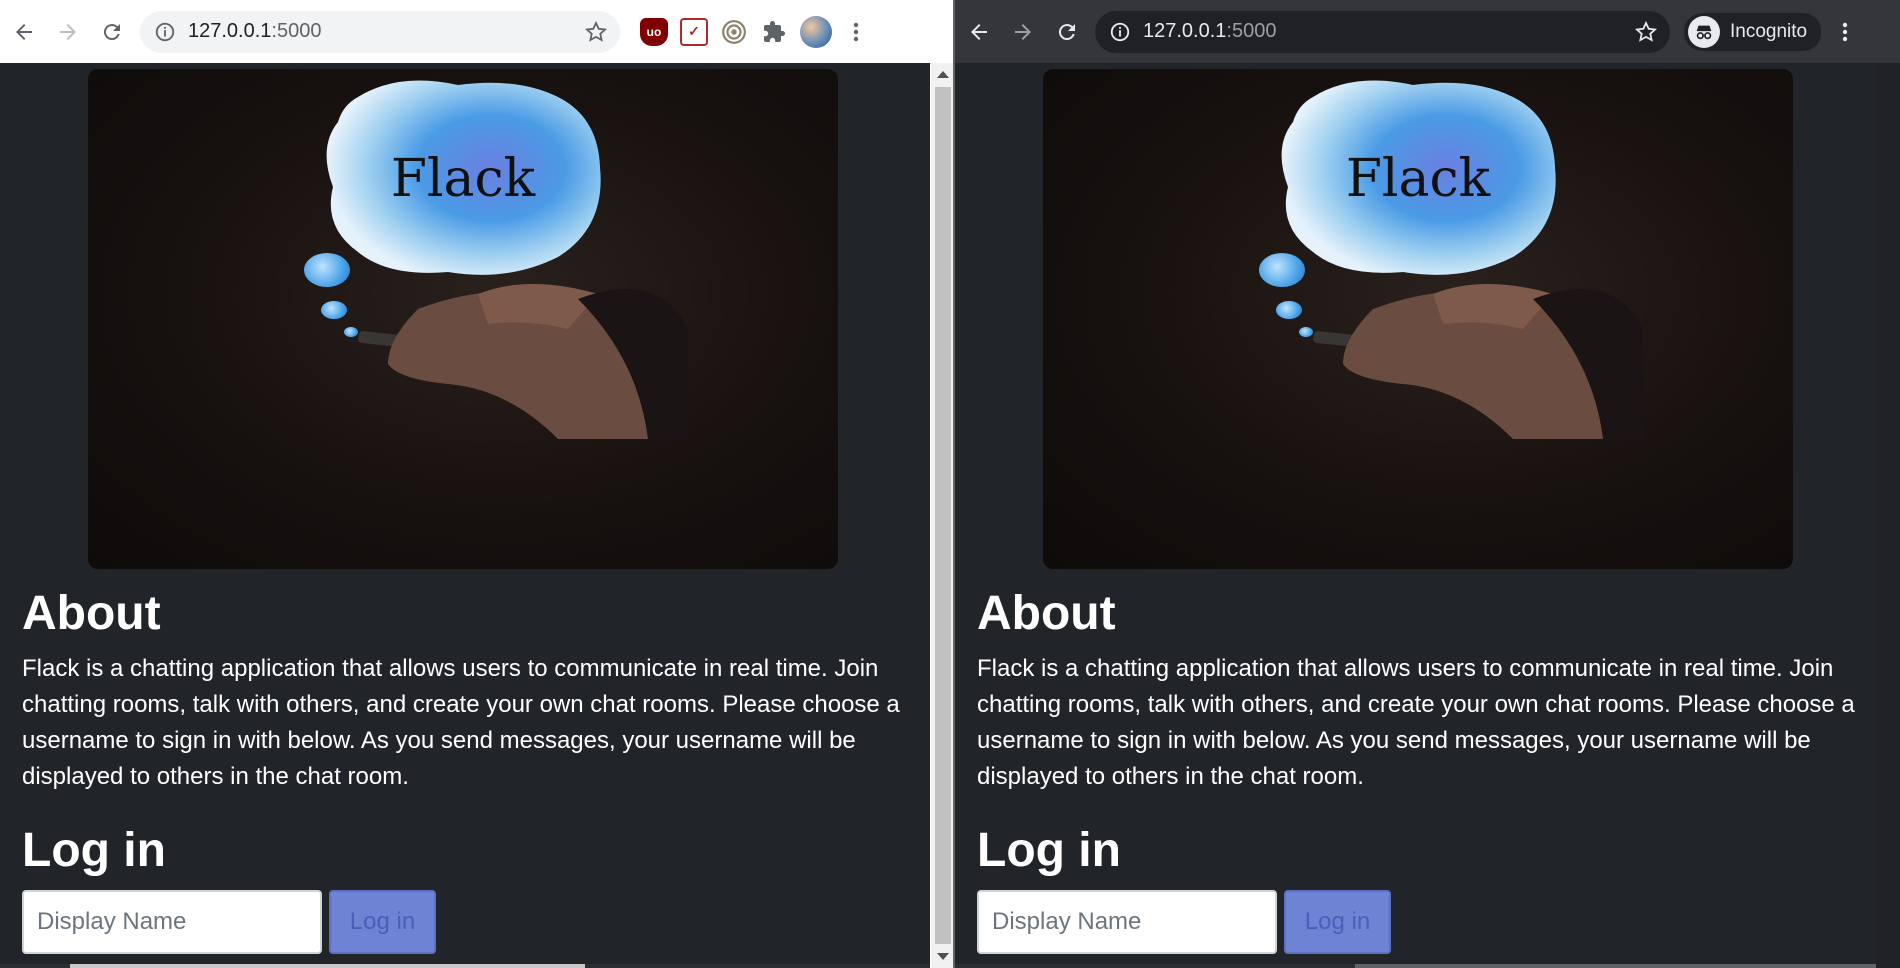  Describe the element at coordinates (734, 32) in the screenshot. I see `target-icon` at that location.